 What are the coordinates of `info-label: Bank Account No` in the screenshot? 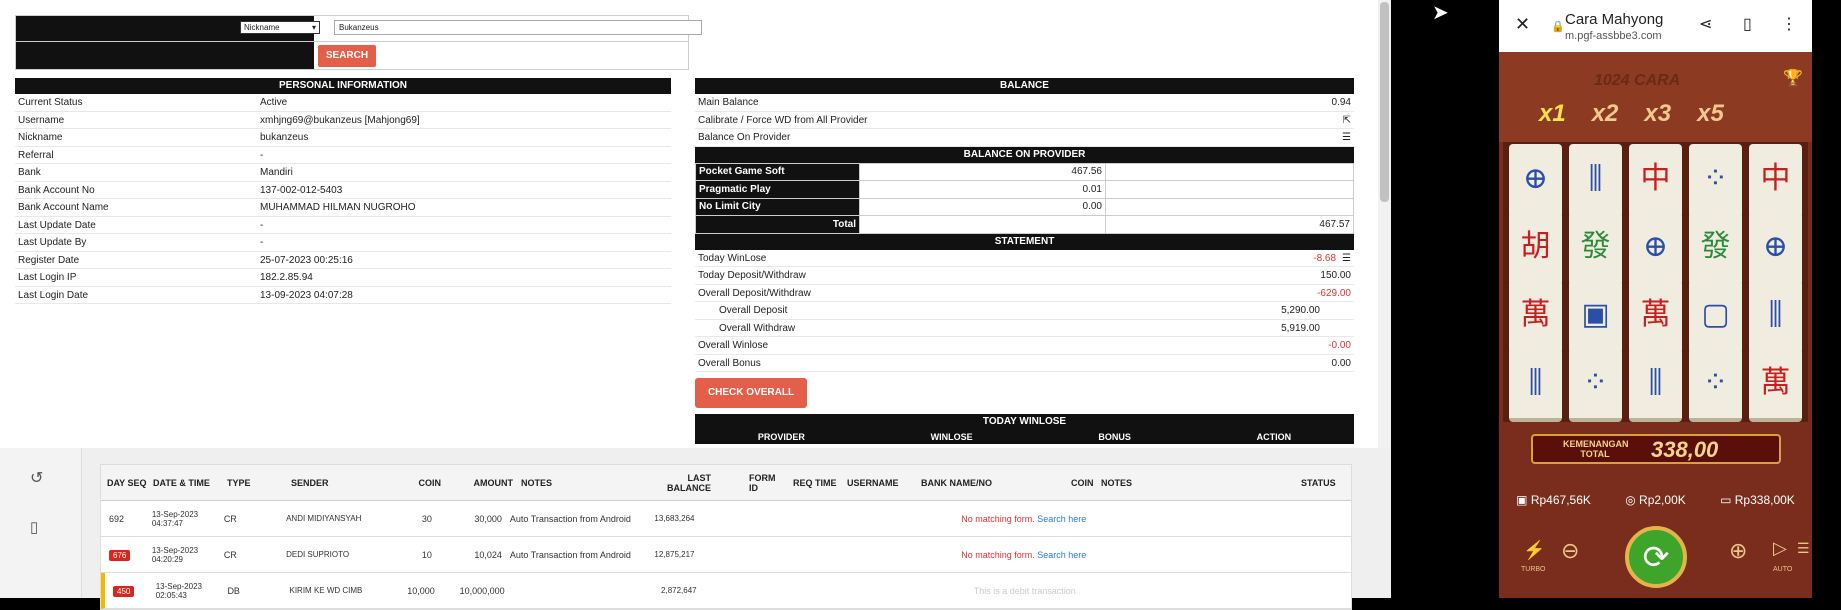 It's located at (56, 190).